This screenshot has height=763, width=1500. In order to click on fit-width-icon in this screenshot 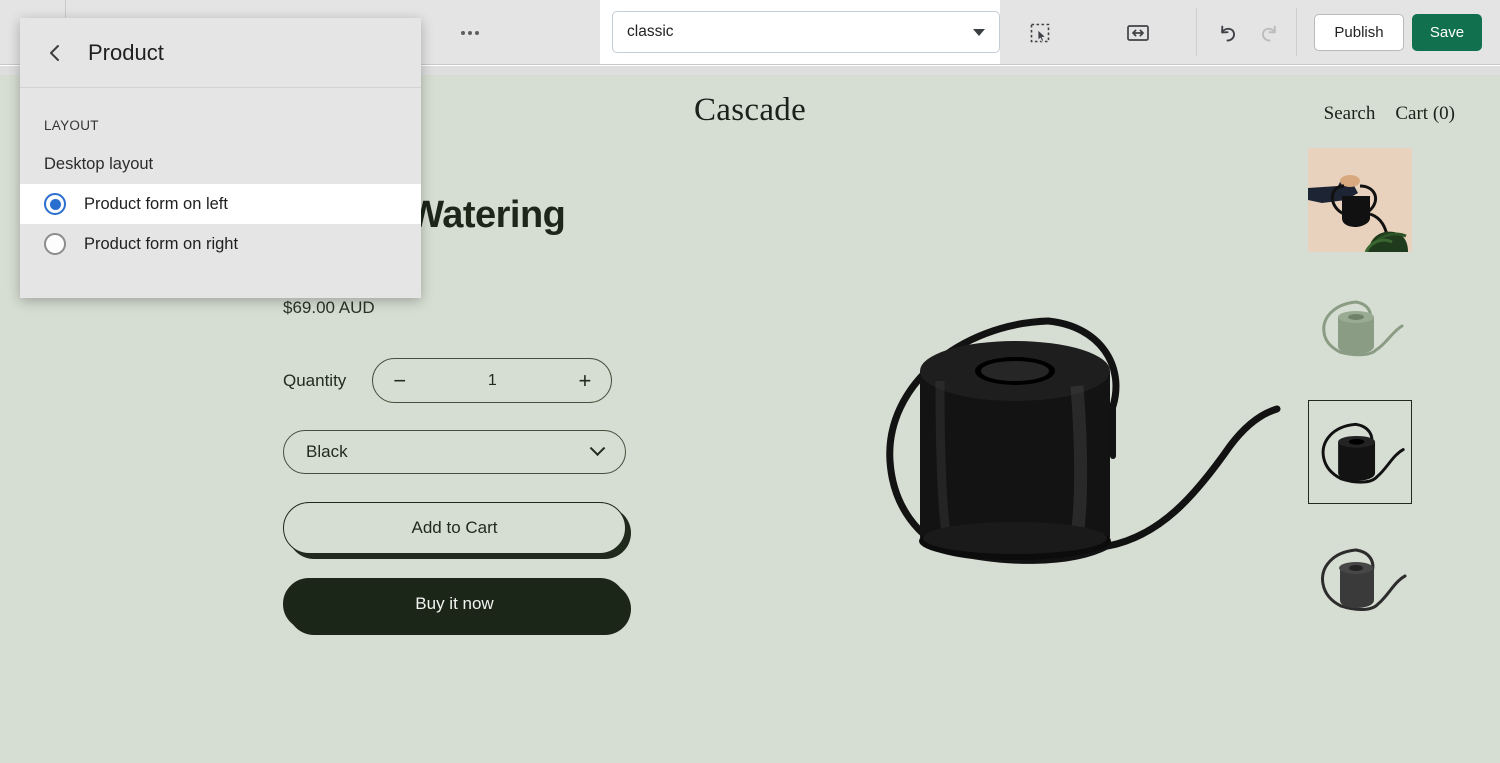, I will do `click(1138, 33)`.